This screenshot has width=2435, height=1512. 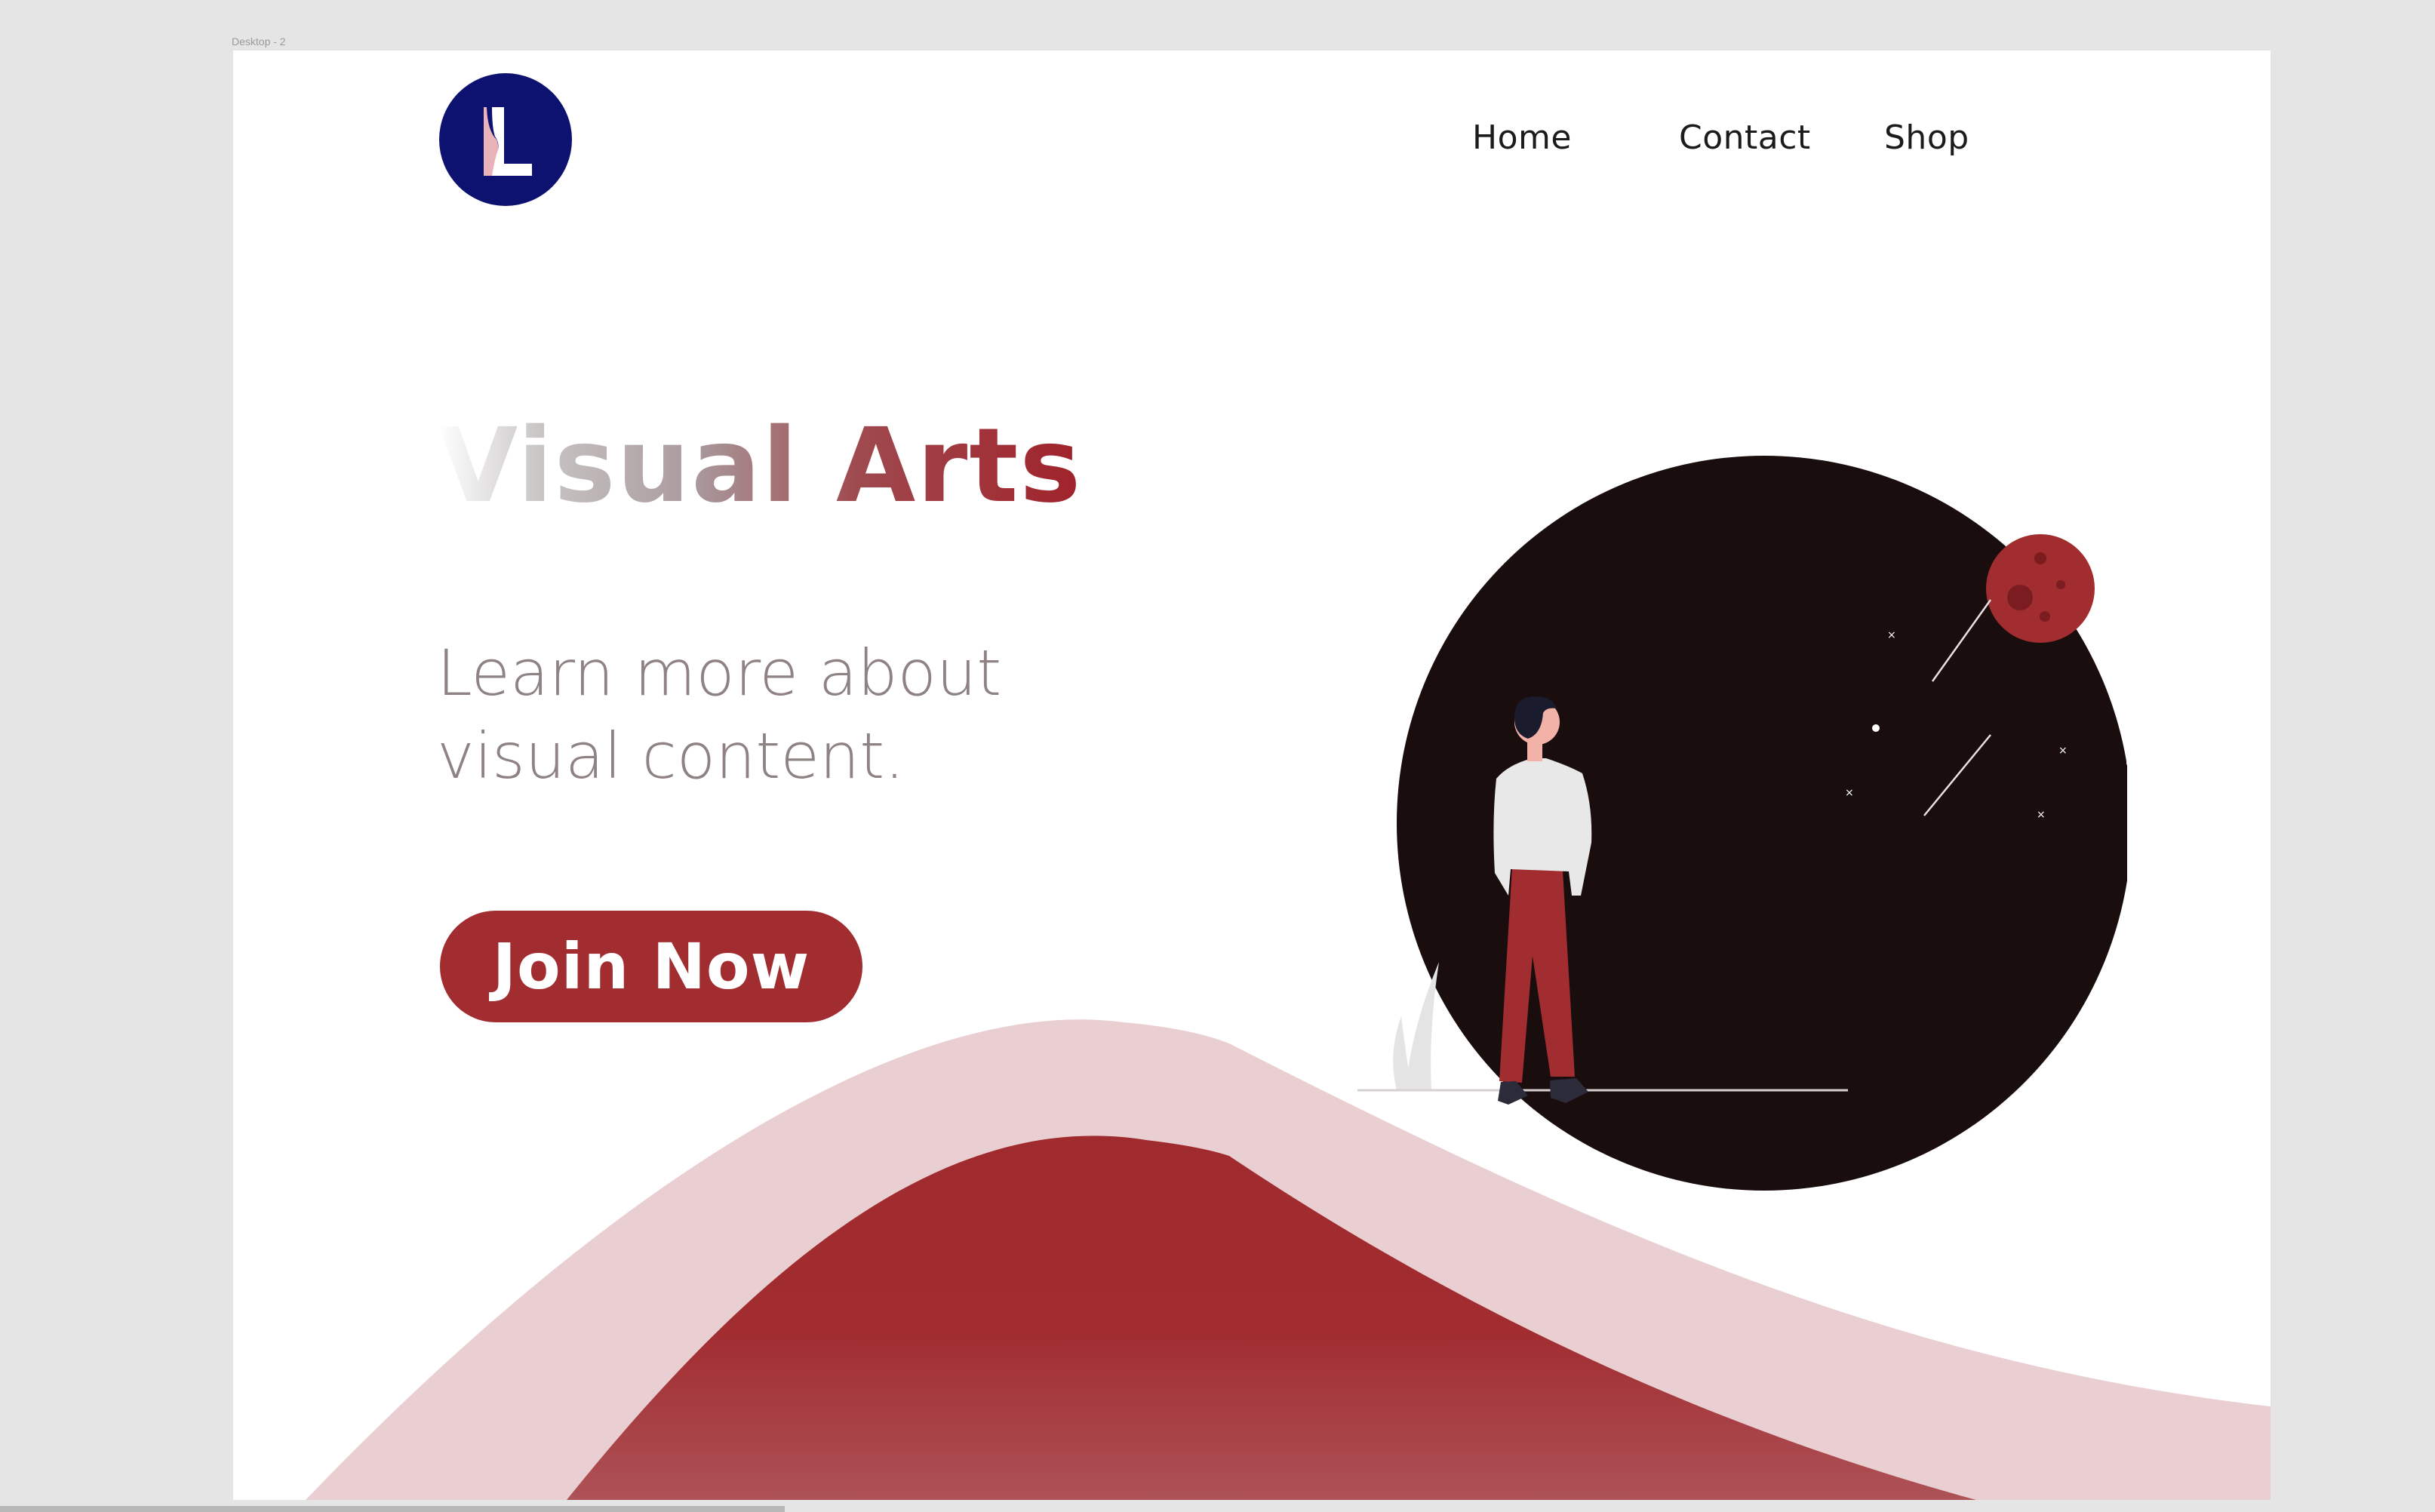 What do you see at coordinates (1926, 137) in the screenshot?
I see `nav-shop: Shop` at bounding box center [1926, 137].